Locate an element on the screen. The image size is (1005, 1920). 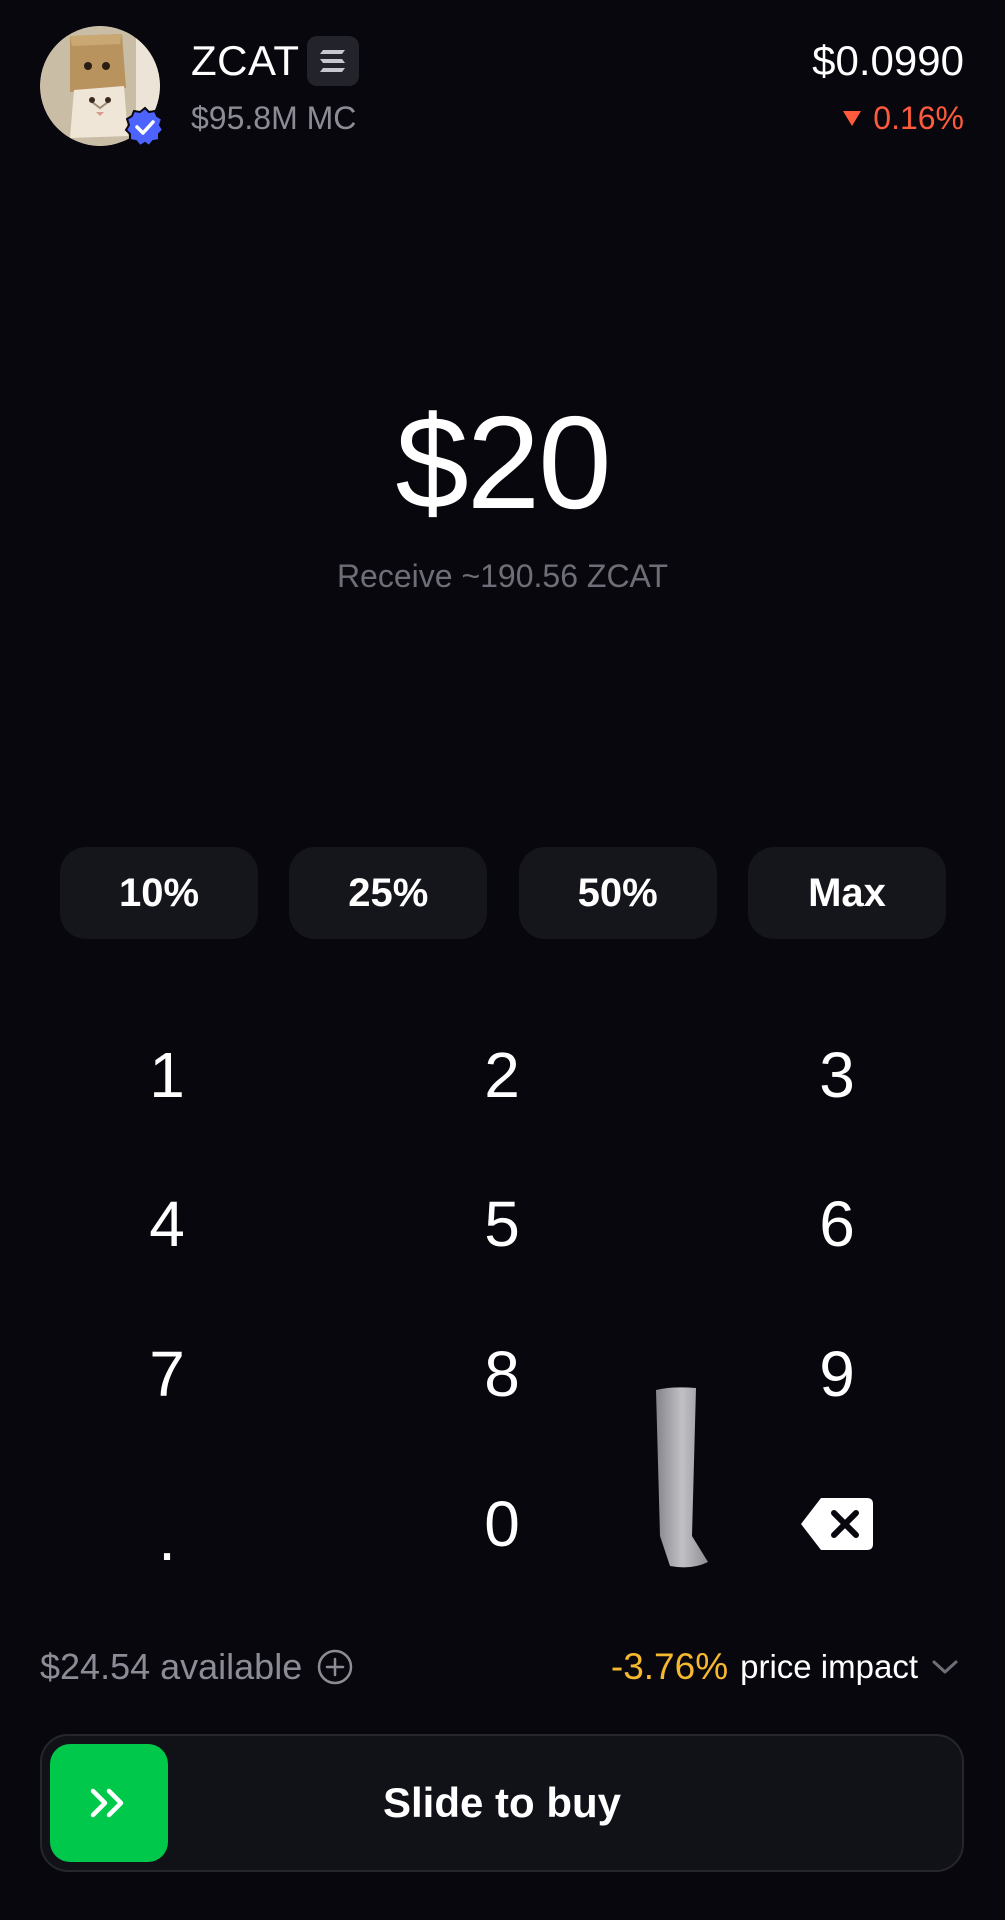
key-1: 1 is located at coordinates (167, 1075).